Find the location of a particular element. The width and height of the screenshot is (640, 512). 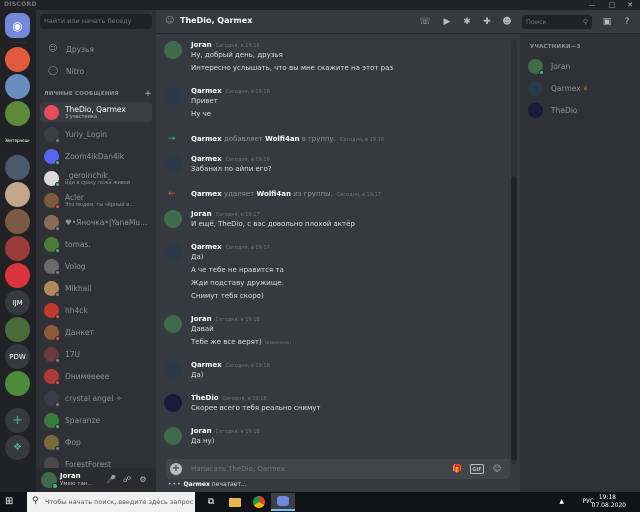

dm-item: Volog is located at coordinates (96, 266).